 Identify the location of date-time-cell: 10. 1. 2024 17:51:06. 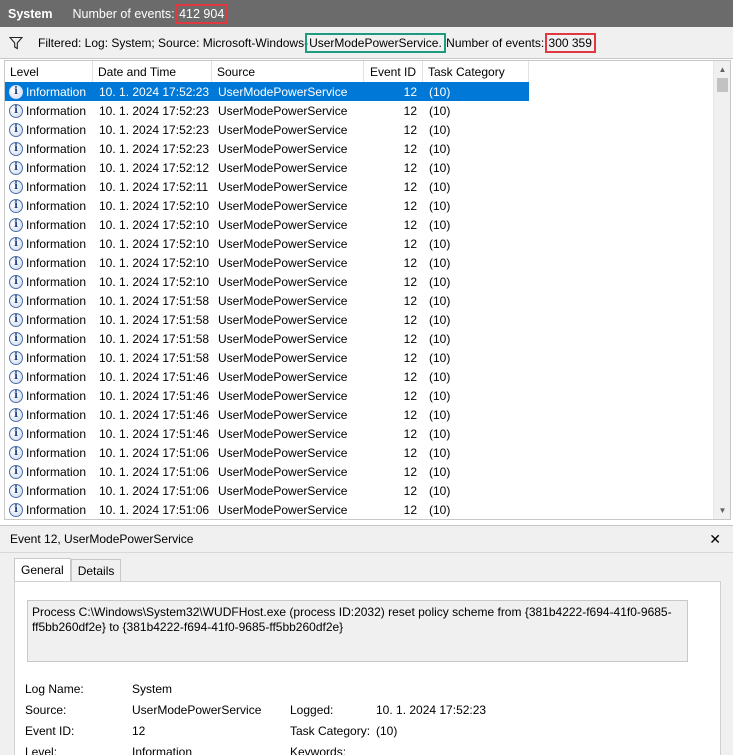
(154, 490).